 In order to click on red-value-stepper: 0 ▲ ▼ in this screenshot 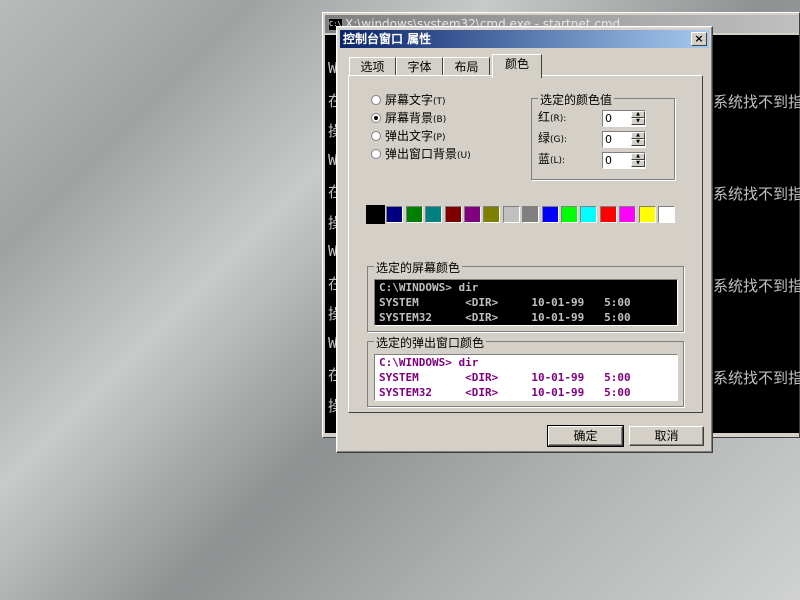, I will do `click(624, 118)`.